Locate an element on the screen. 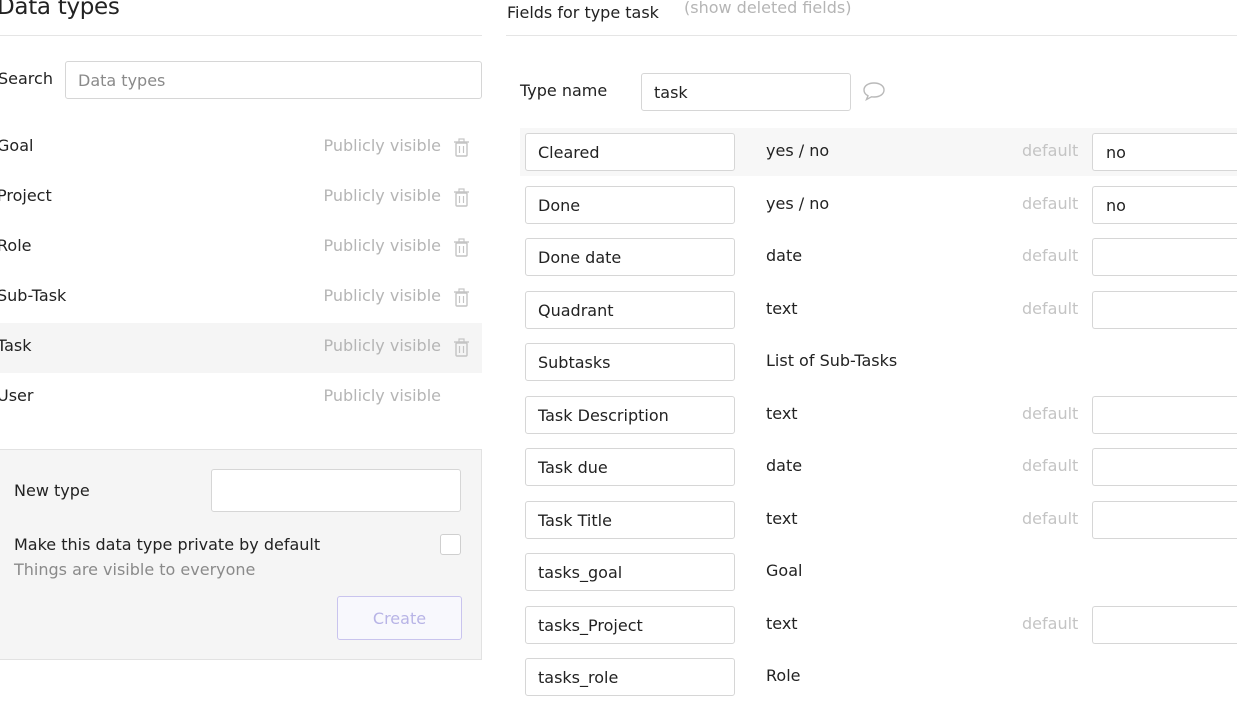  field-row: tasks_goal Goal is located at coordinates (878, 572).